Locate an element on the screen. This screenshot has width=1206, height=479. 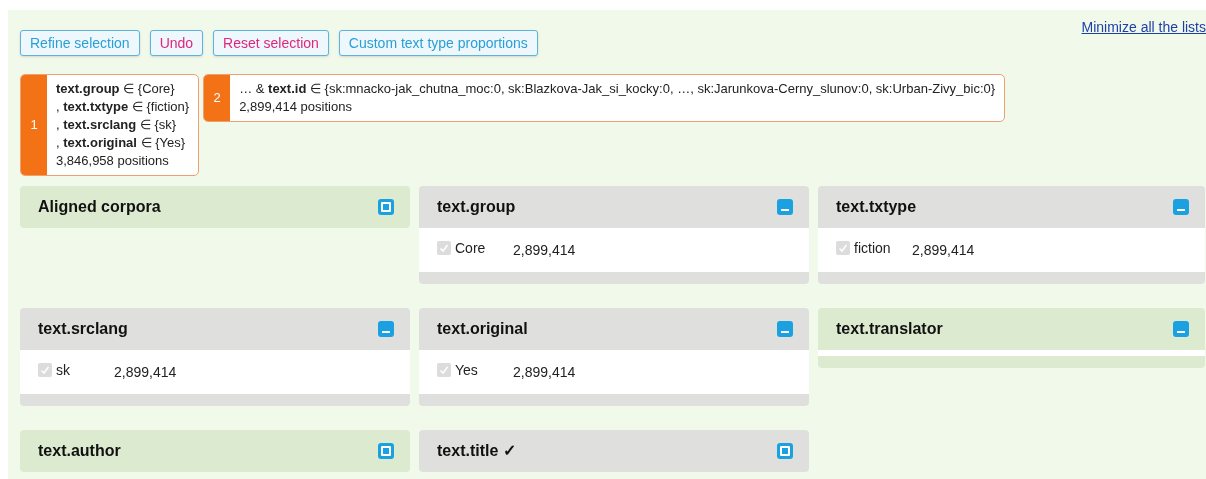
panel-title: text.group is located at coordinates (476, 207).